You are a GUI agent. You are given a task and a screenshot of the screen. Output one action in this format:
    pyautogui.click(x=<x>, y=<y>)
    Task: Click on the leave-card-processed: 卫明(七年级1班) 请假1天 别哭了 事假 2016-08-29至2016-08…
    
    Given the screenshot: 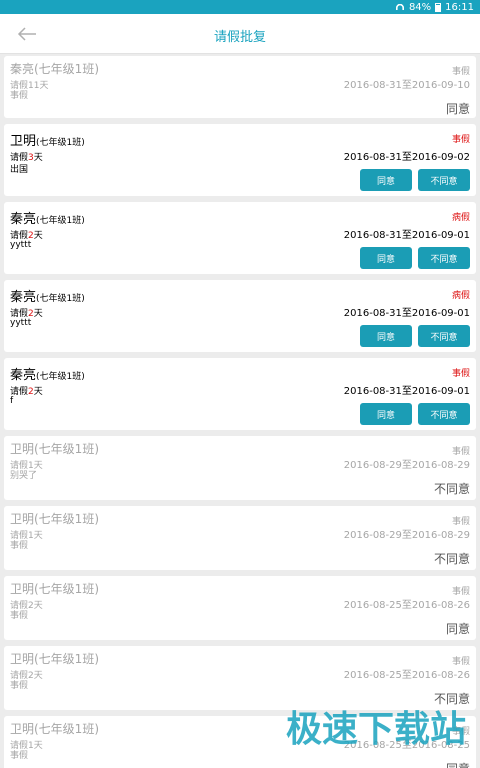 What is the action you would take?
    pyautogui.click(x=240, y=468)
    